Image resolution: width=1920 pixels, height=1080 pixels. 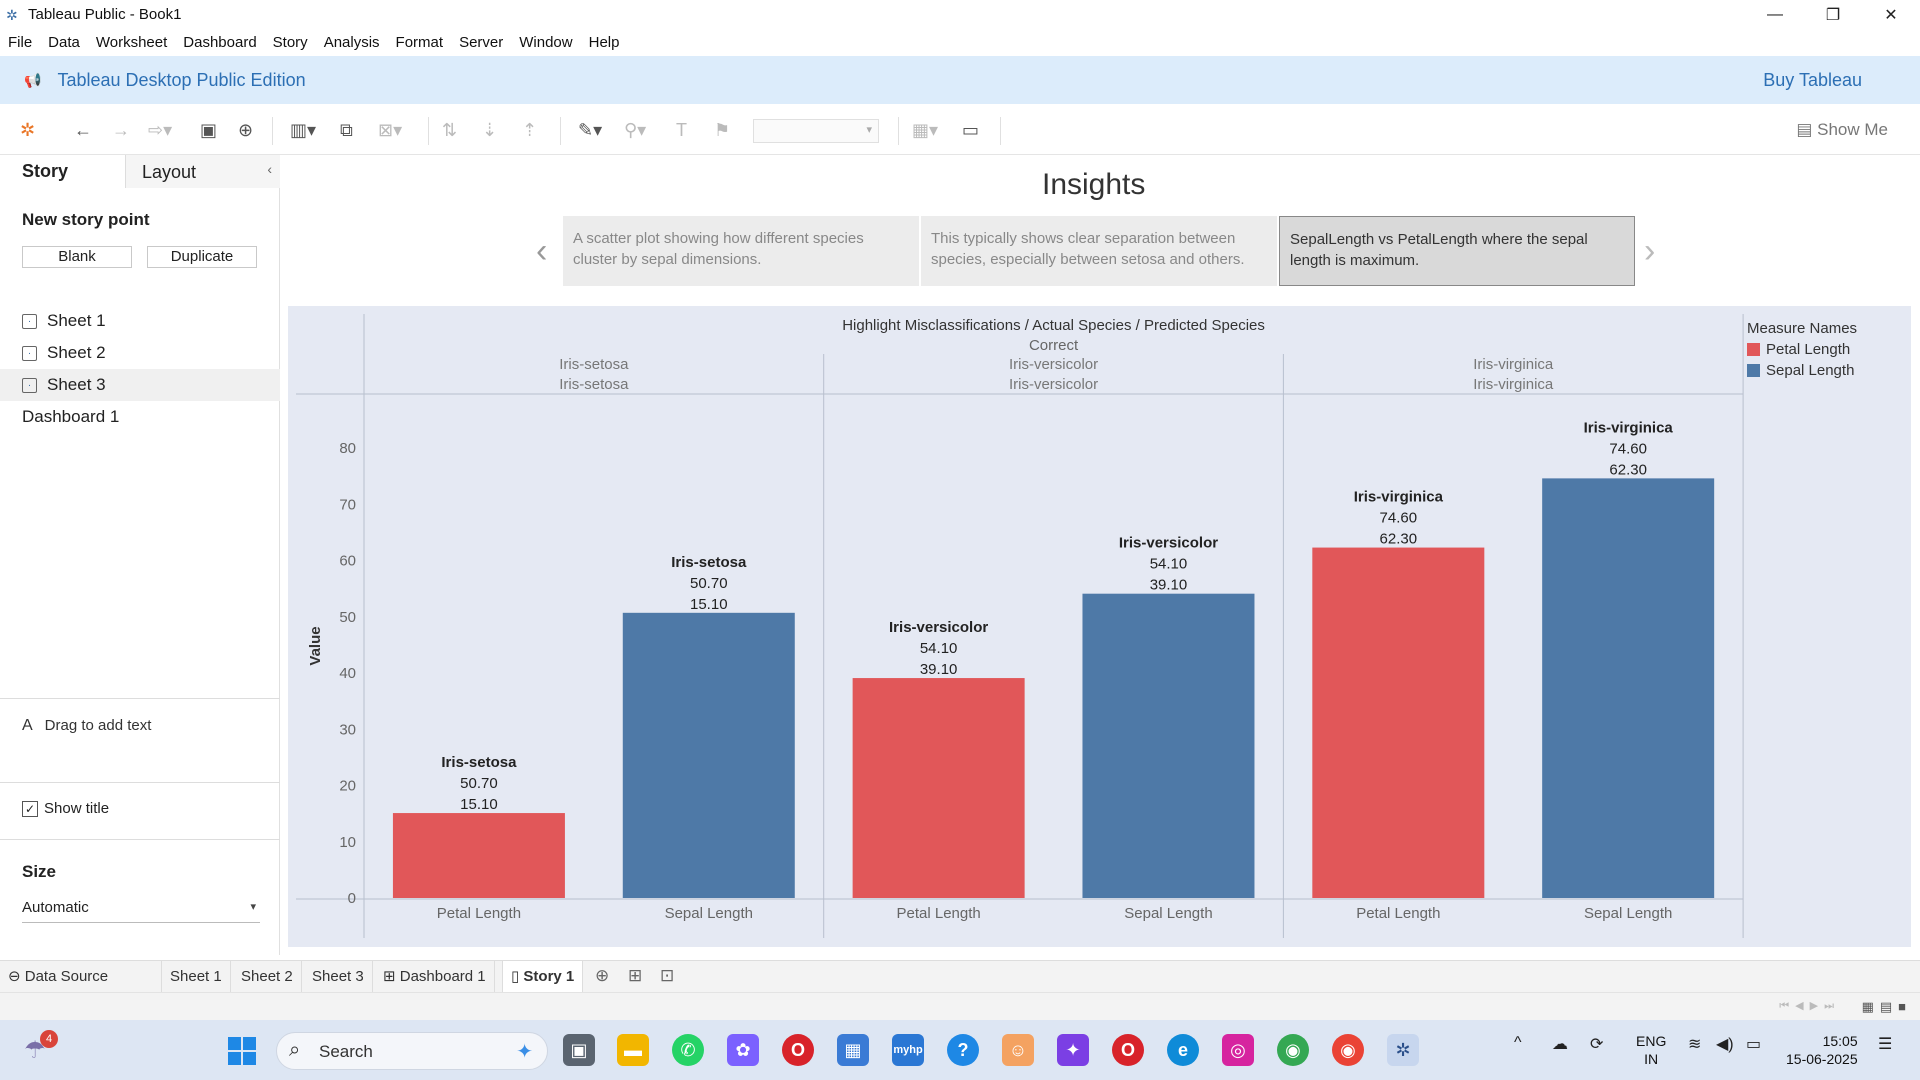 What do you see at coordinates (64, 42) in the screenshot?
I see `menu-data: Data` at bounding box center [64, 42].